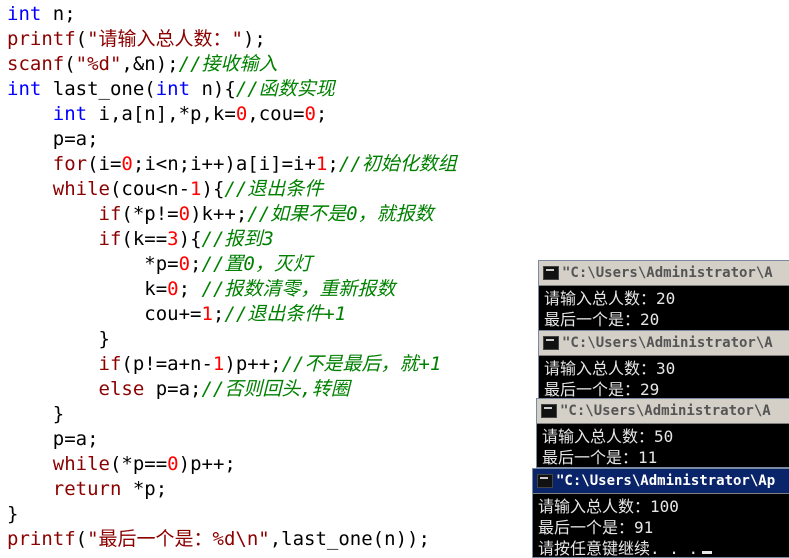 The width and height of the screenshot is (789, 558). I want to click on console-output-line: 请输入总人数：30, so click(610, 368).